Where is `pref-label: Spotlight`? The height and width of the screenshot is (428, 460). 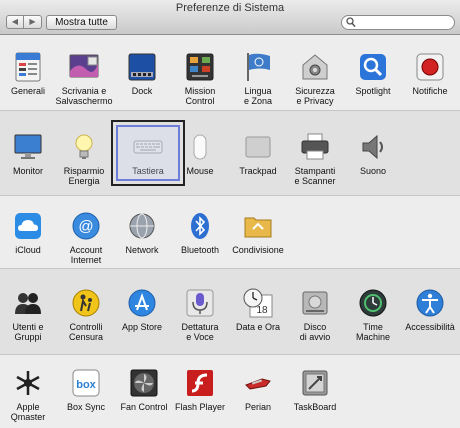 pref-label: Spotlight is located at coordinates (373, 91).